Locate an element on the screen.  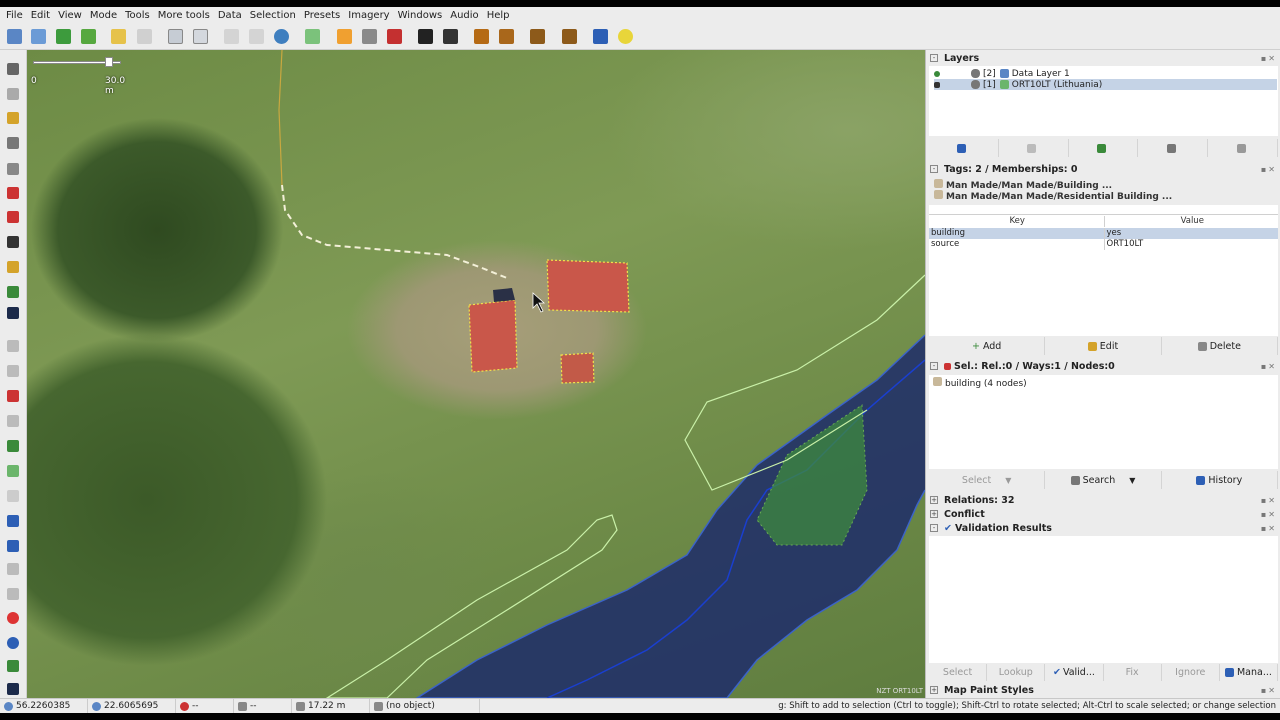
menu-help: Help is located at coordinates (498, 15).